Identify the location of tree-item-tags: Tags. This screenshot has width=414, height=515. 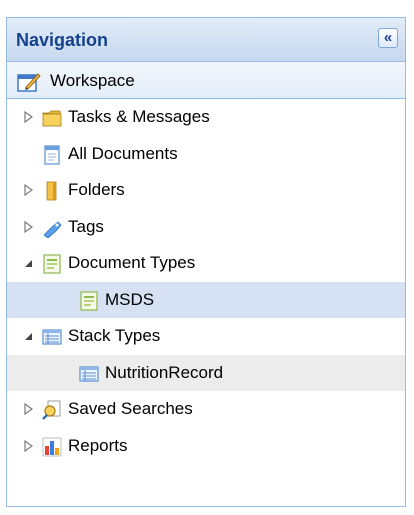
(206, 227).